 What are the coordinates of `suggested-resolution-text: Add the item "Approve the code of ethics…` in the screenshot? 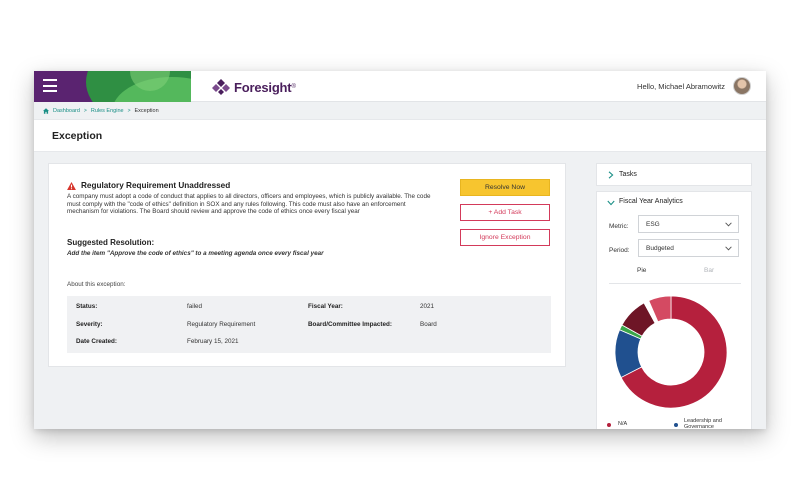 It's located at (195, 253).